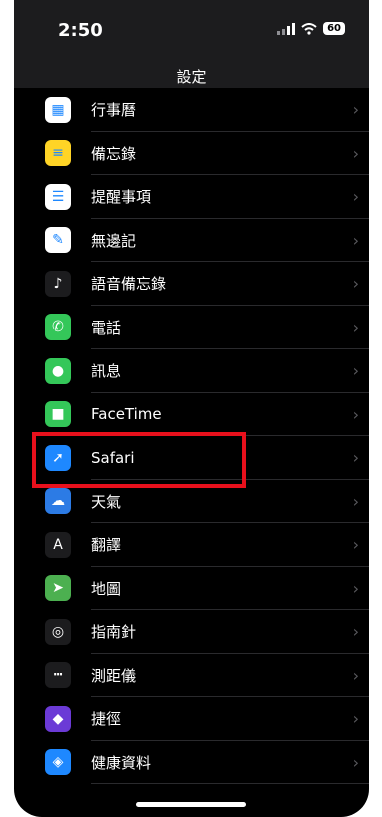 The image size is (382, 817). I want to click on phone-icon: ✆, so click(58, 327).